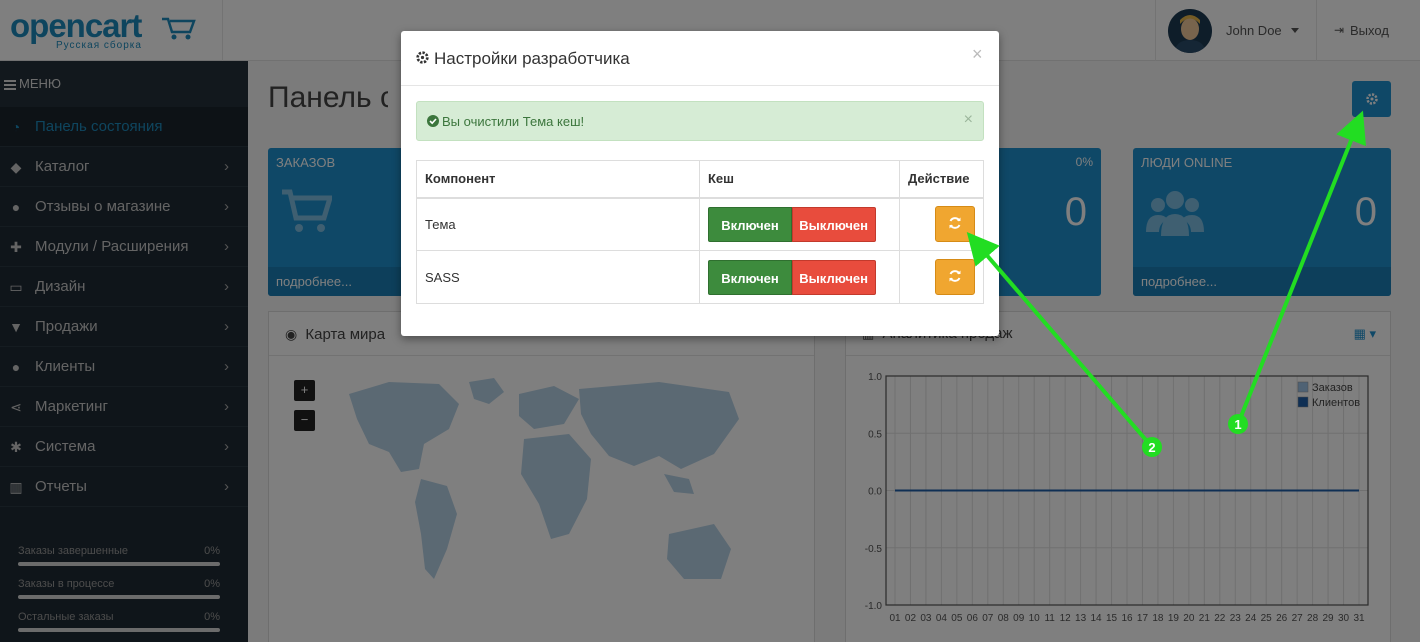 This screenshot has width=1420, height=642. What do you see at coordinates (1151, 447) in the screenshot?
I see `annotation-label-2: 2` at bounding box center [1151, 447].